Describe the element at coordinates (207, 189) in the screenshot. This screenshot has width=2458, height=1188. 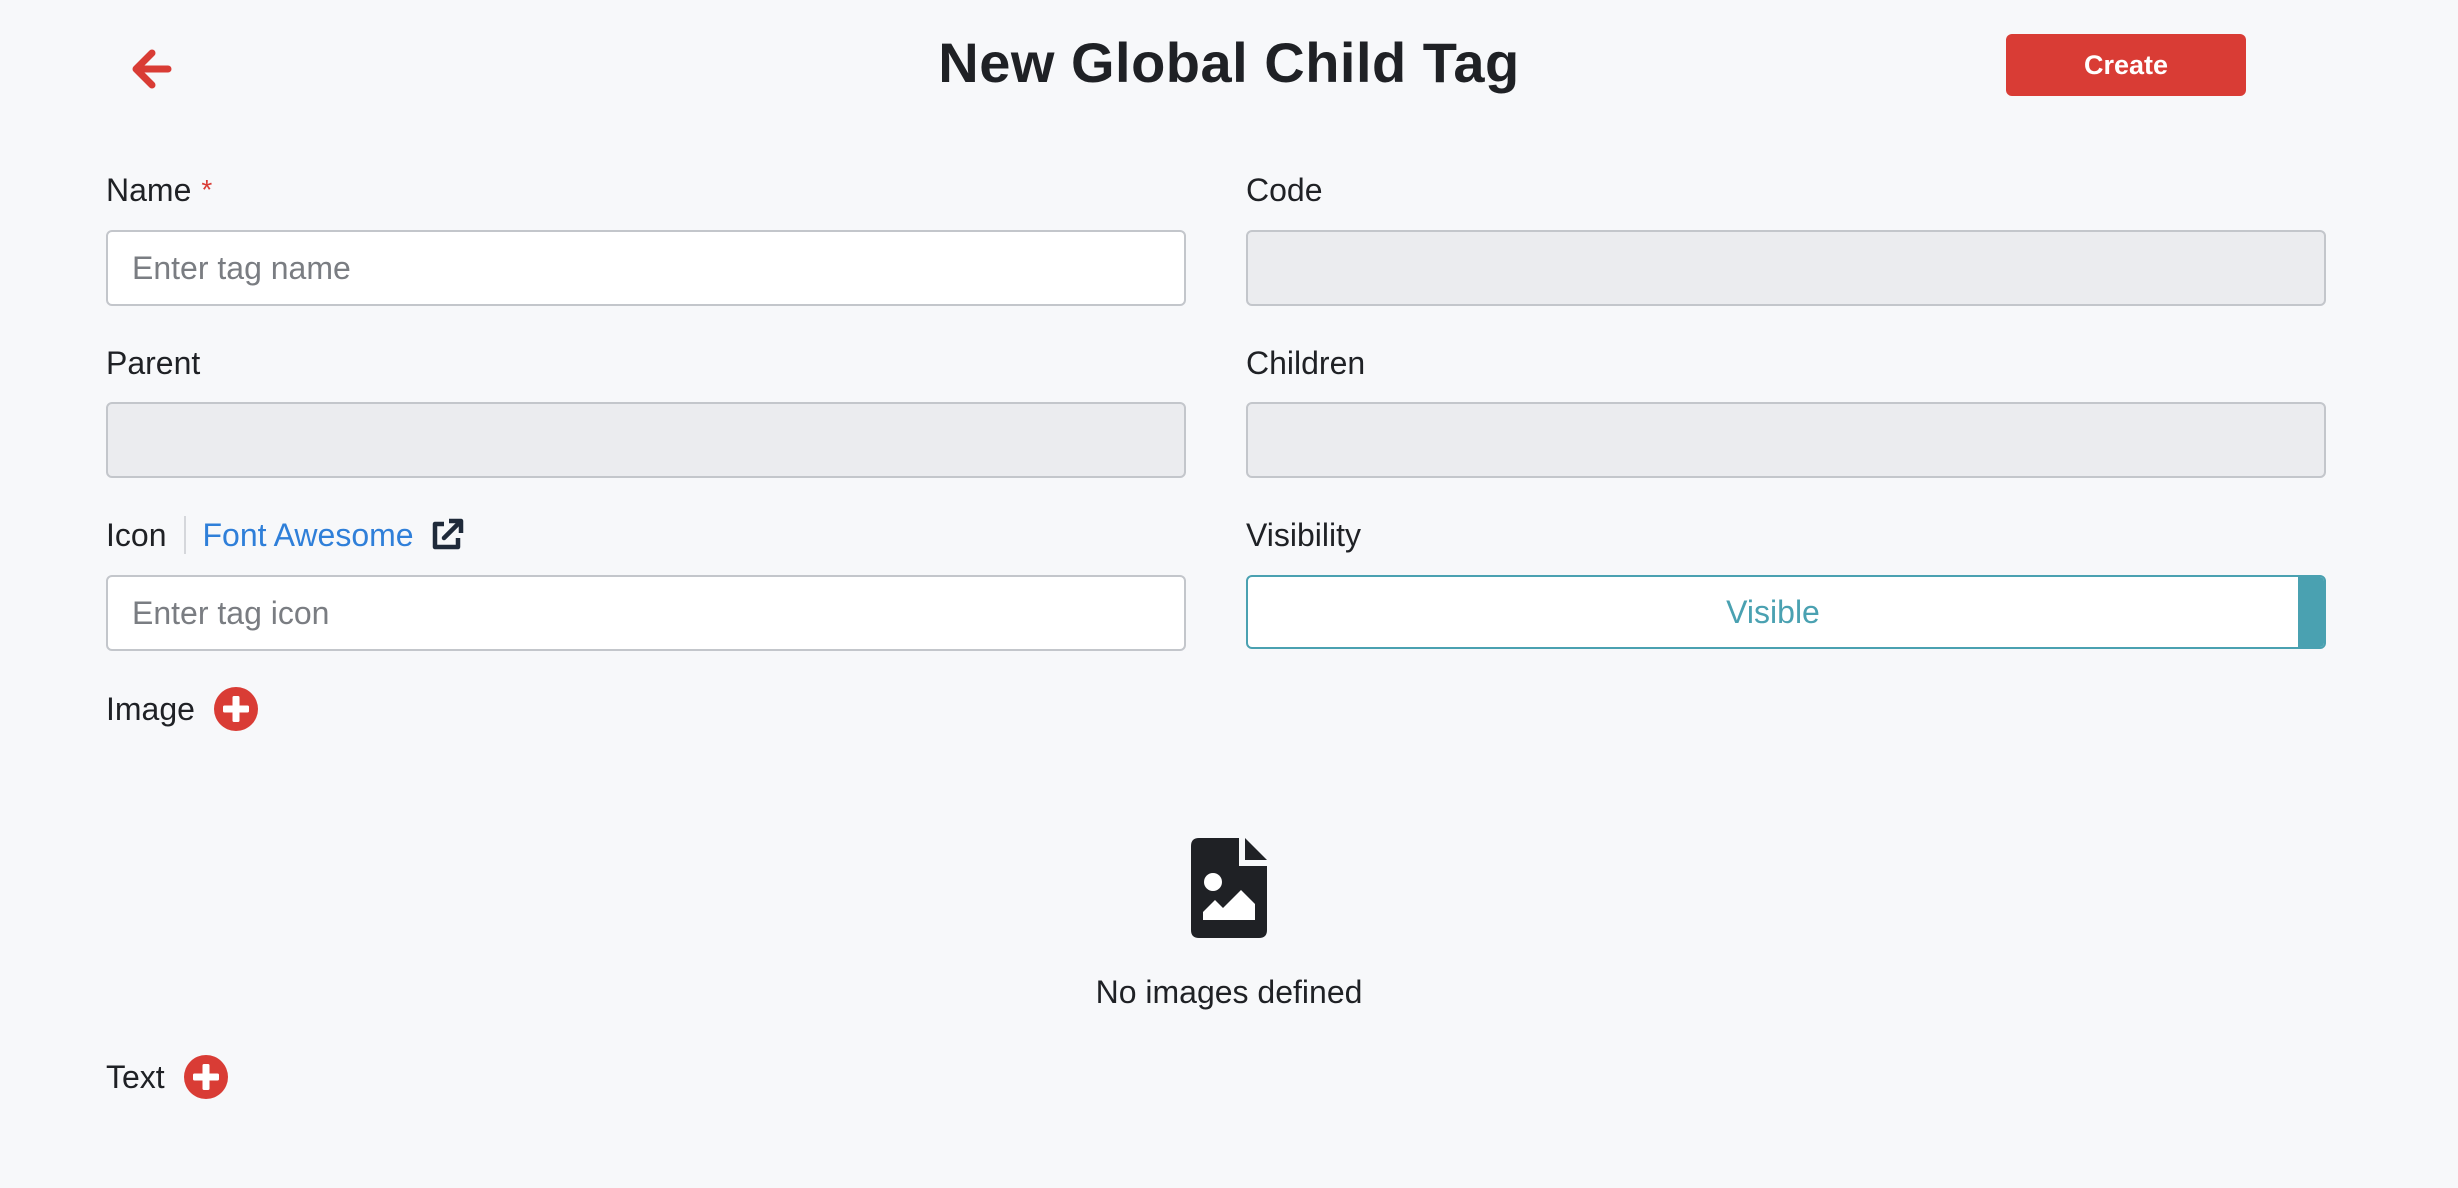
I see `required-mark: *` at that location.